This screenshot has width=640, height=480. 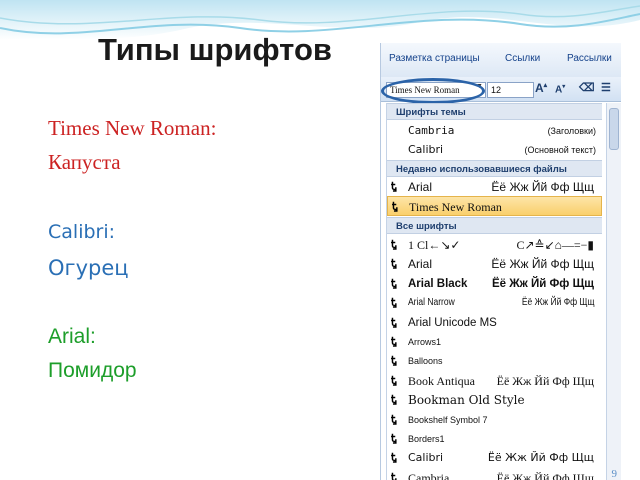 I want to click on font-list-item-name: Balloons, so click(x=425, y=361).